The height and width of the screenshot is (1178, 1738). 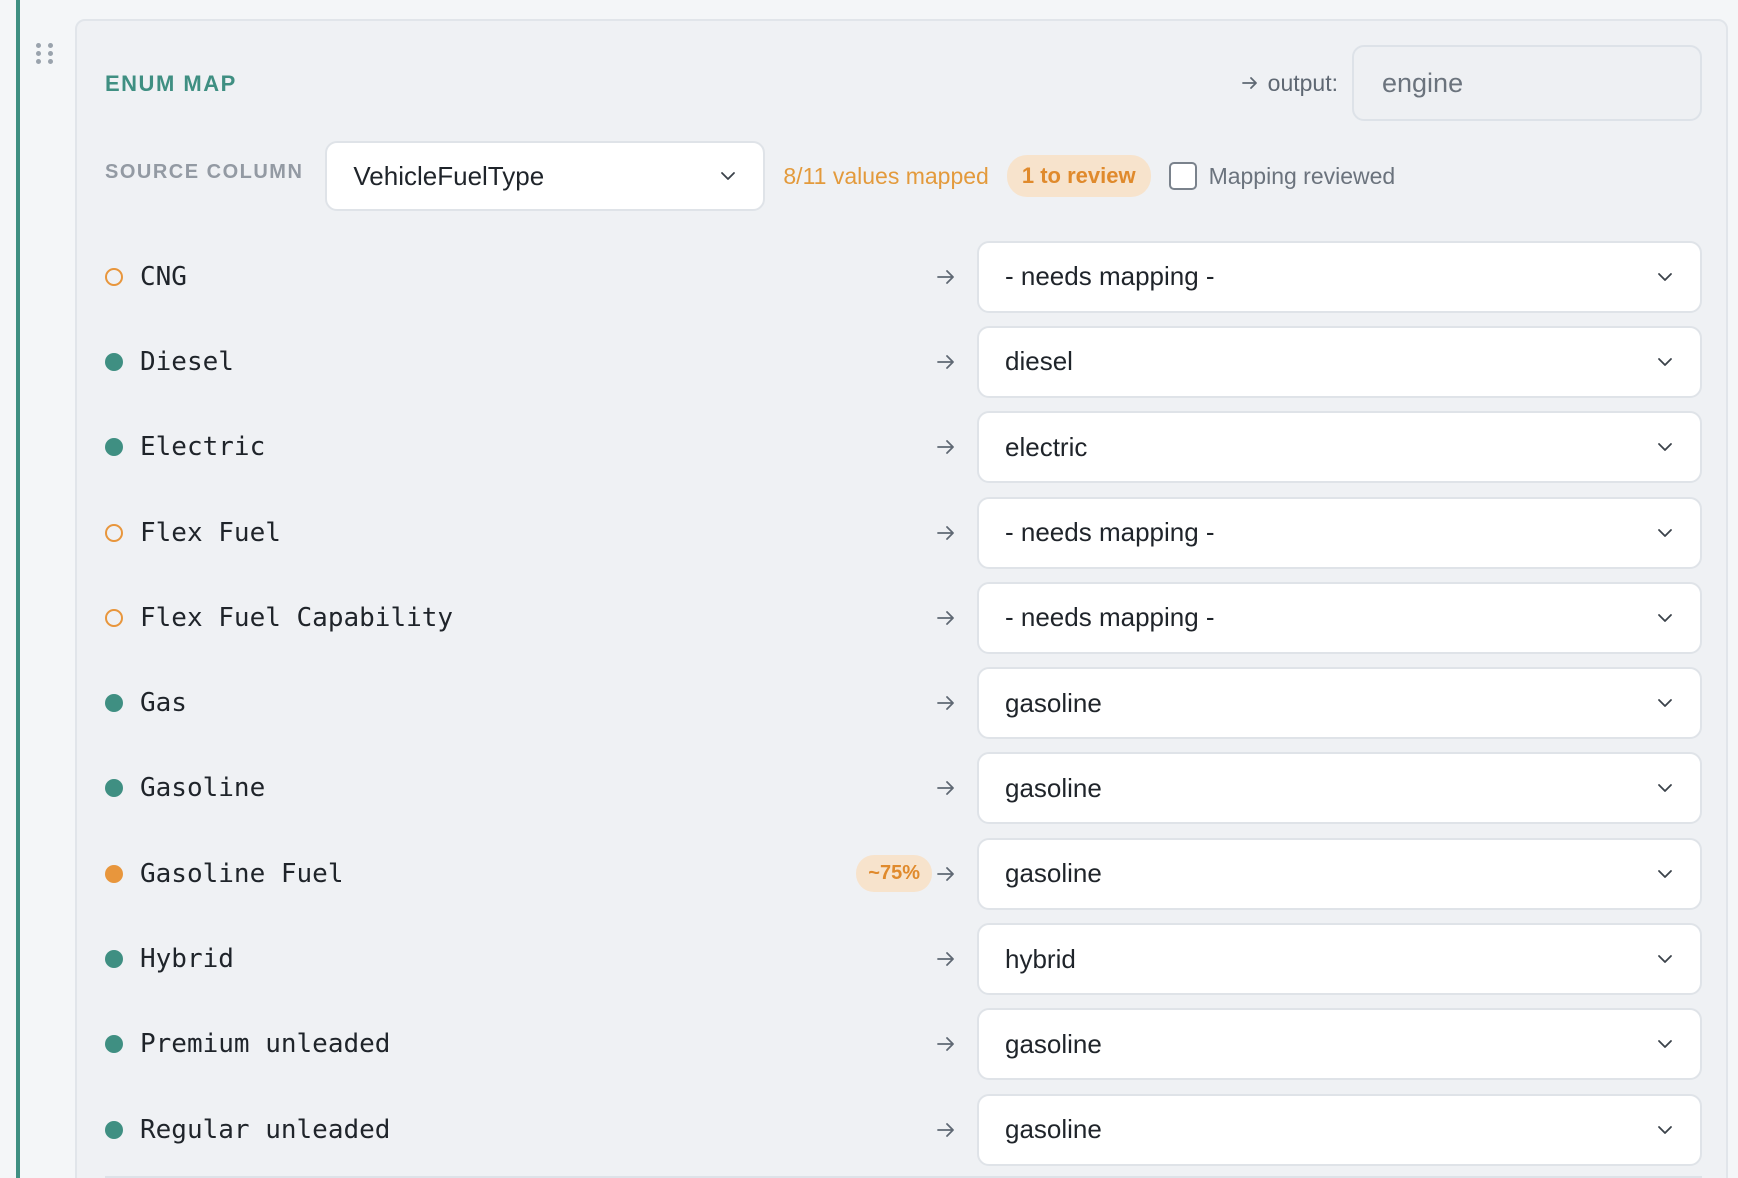 What do you see at coordinates (1039, 361) in the screenshot?
I see `target-value: diesel` at bounding box center [1039, 361].